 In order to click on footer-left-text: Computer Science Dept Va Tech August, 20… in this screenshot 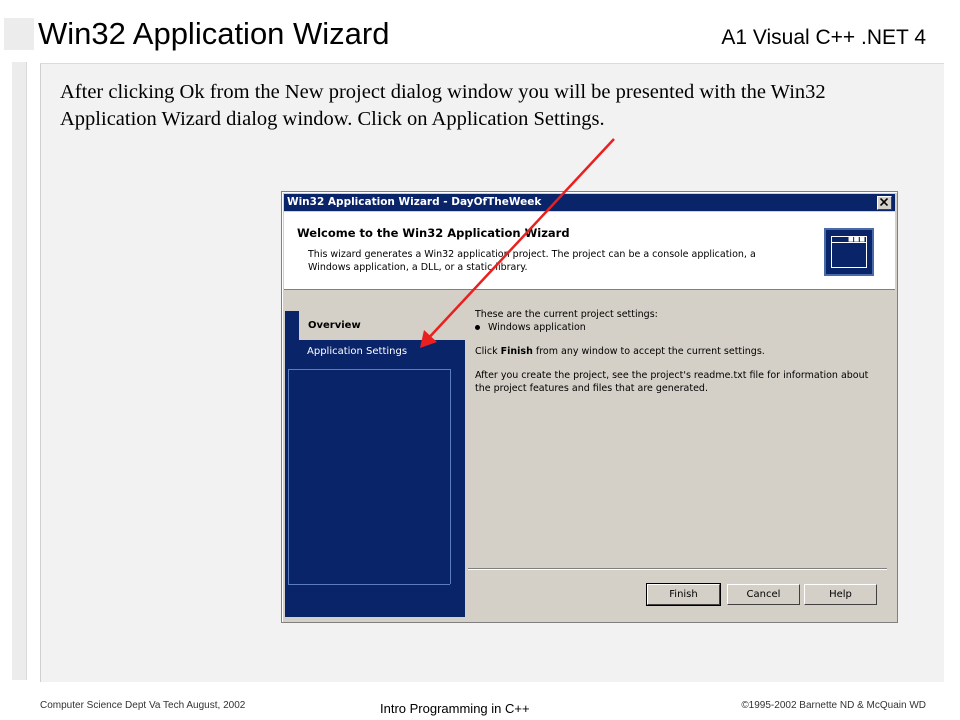, I will do `click(143, 705)`.